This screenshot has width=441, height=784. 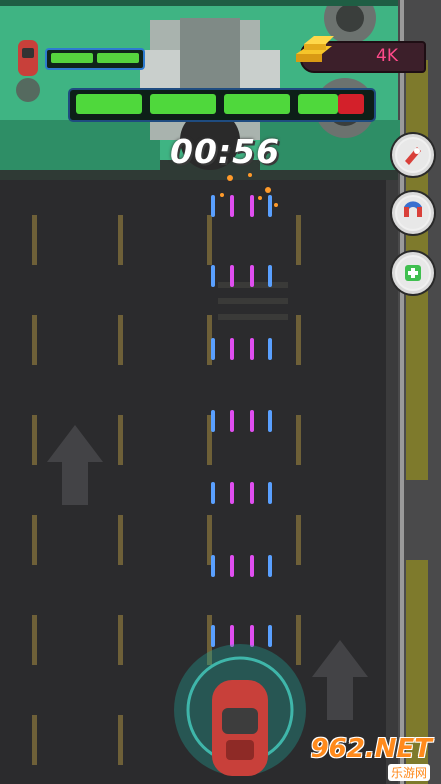 I want to click on wrench-plus-icon, so click(x=413, y=273).